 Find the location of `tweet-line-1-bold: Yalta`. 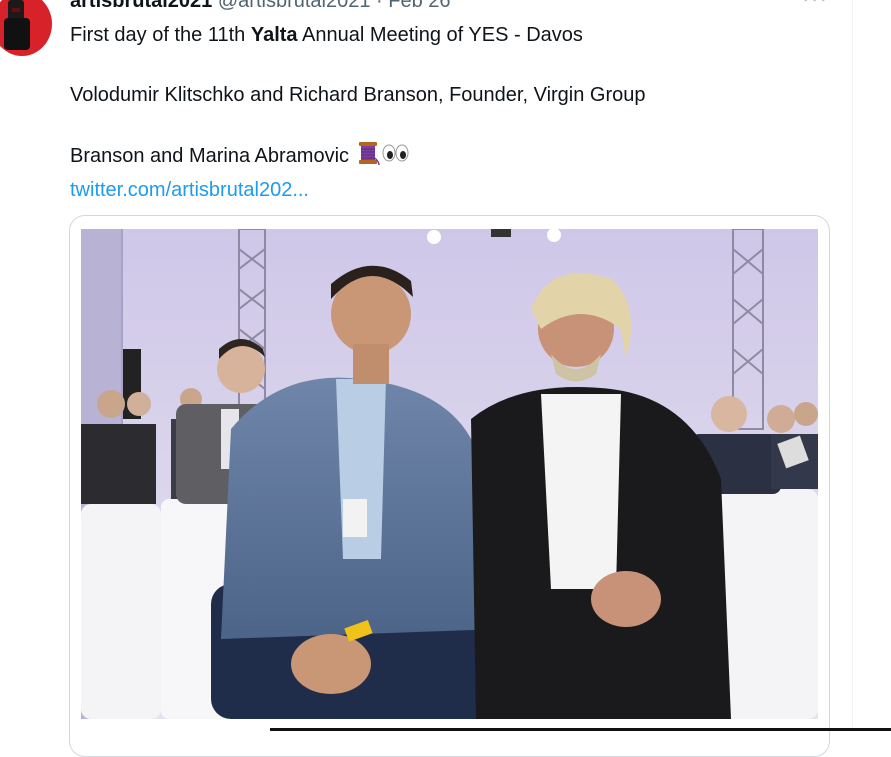

tweet-line-1-bold: Yalta is located at coordinates (274, 35).